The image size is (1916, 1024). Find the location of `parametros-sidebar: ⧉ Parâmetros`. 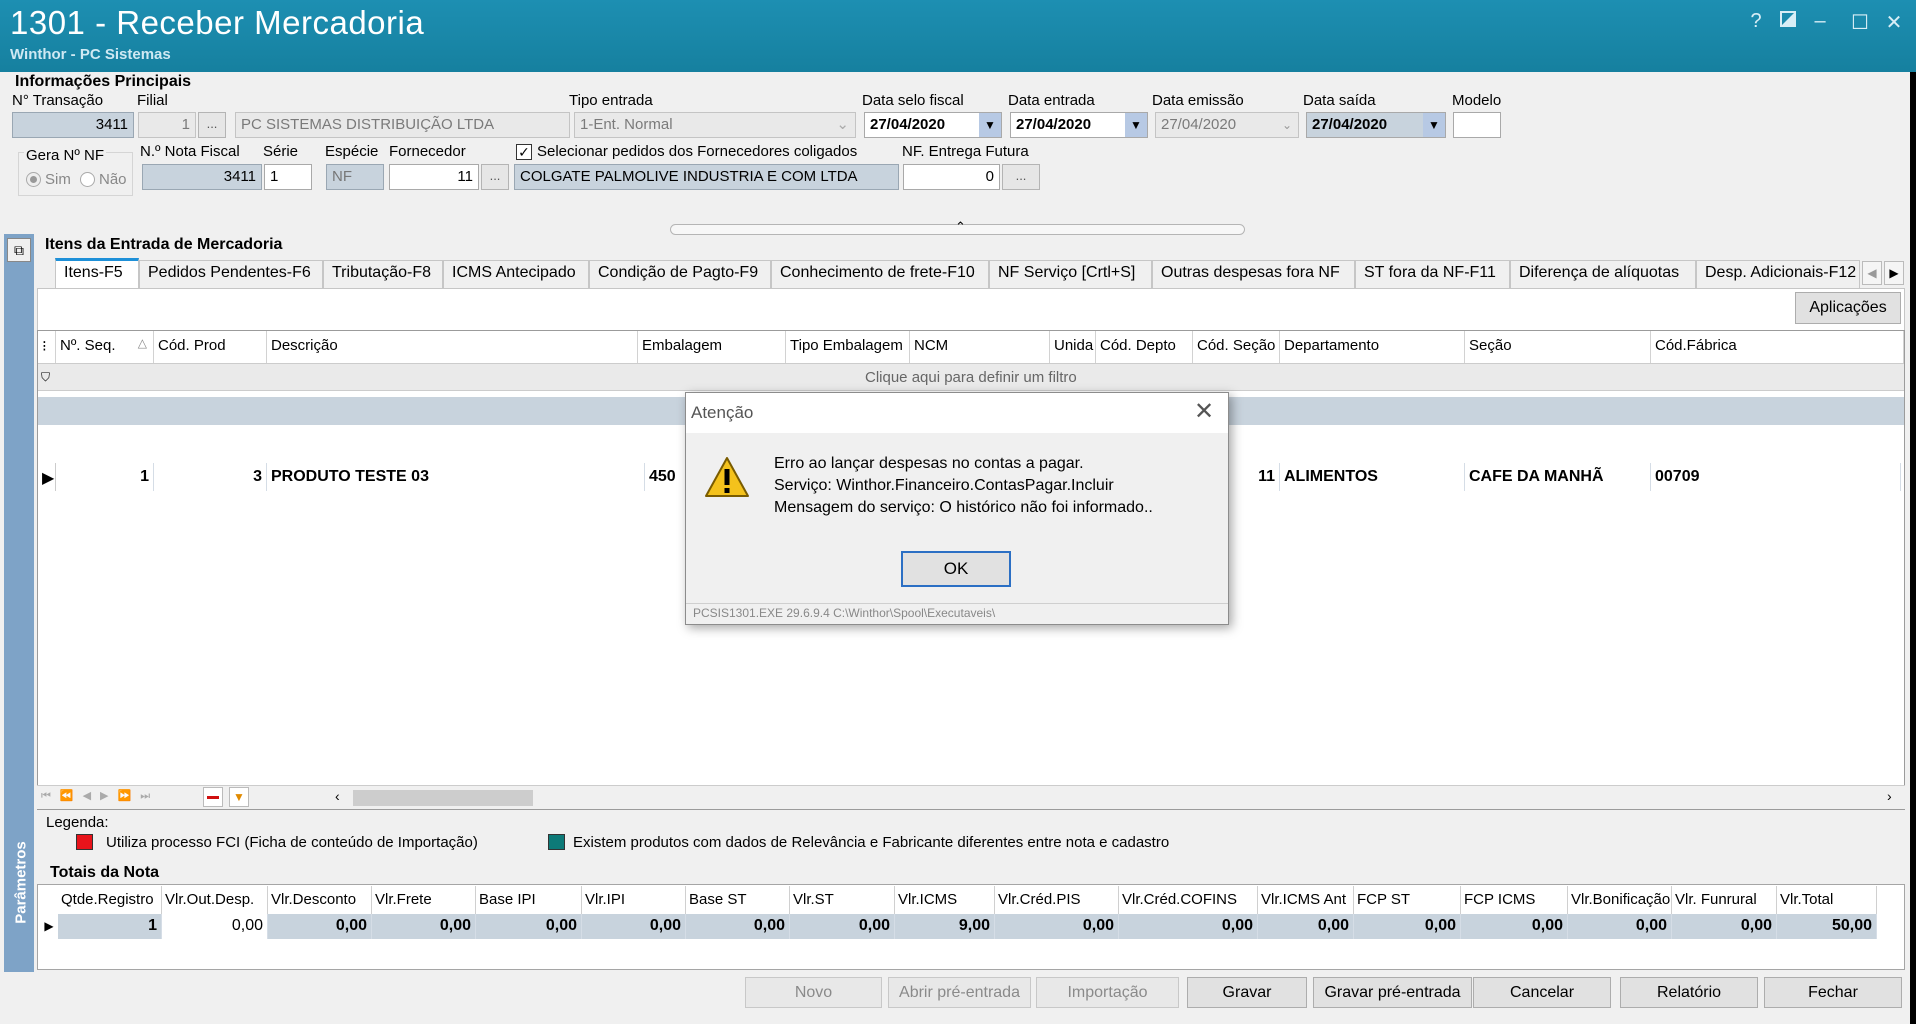

parametros-sidebar: ⧉ Parâmetros is located at coordinates (19, 603).